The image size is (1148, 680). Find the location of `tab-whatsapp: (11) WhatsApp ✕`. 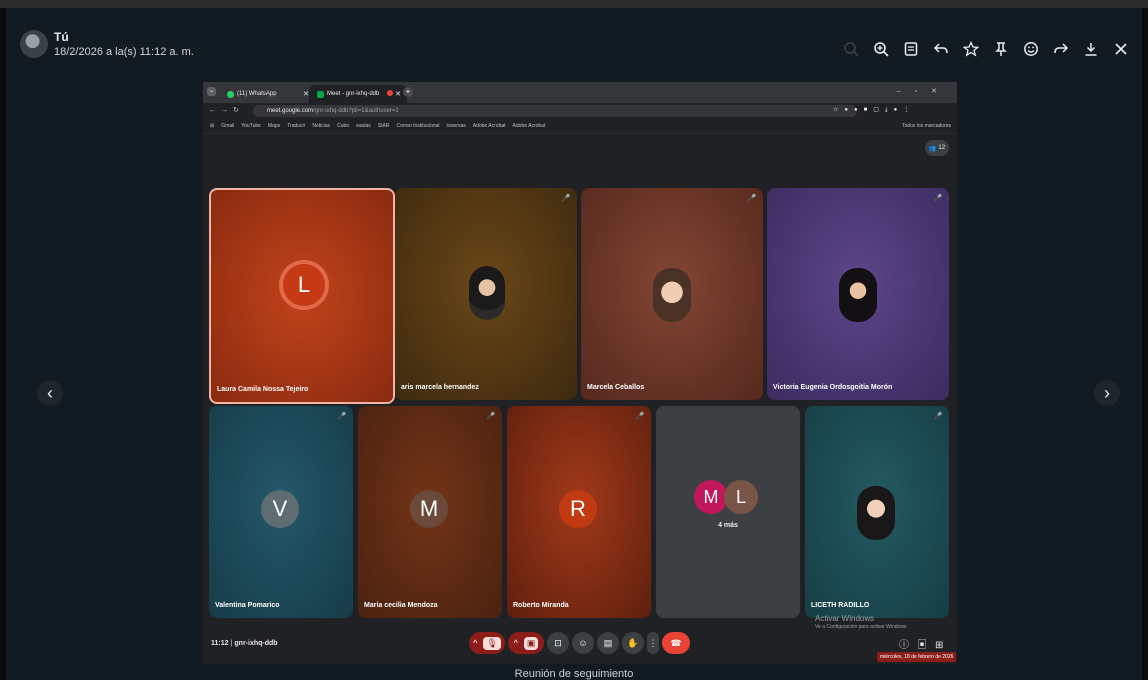

tab-whatsapp: (11) WhatsApp ✕ is located at coordinates (267, 94).